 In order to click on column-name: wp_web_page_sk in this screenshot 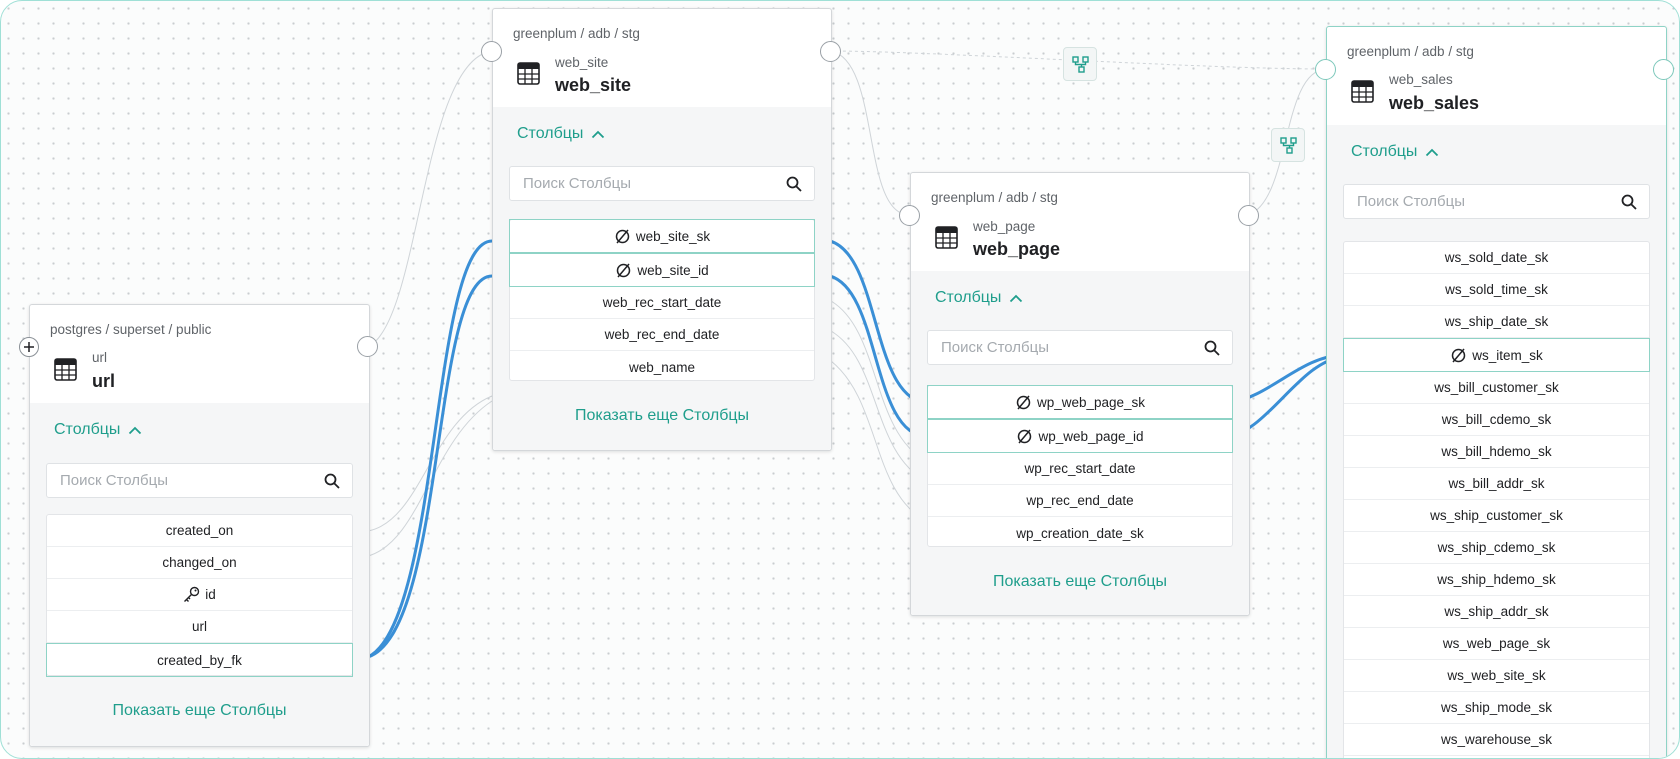, I will do `click(1091, 402)`.